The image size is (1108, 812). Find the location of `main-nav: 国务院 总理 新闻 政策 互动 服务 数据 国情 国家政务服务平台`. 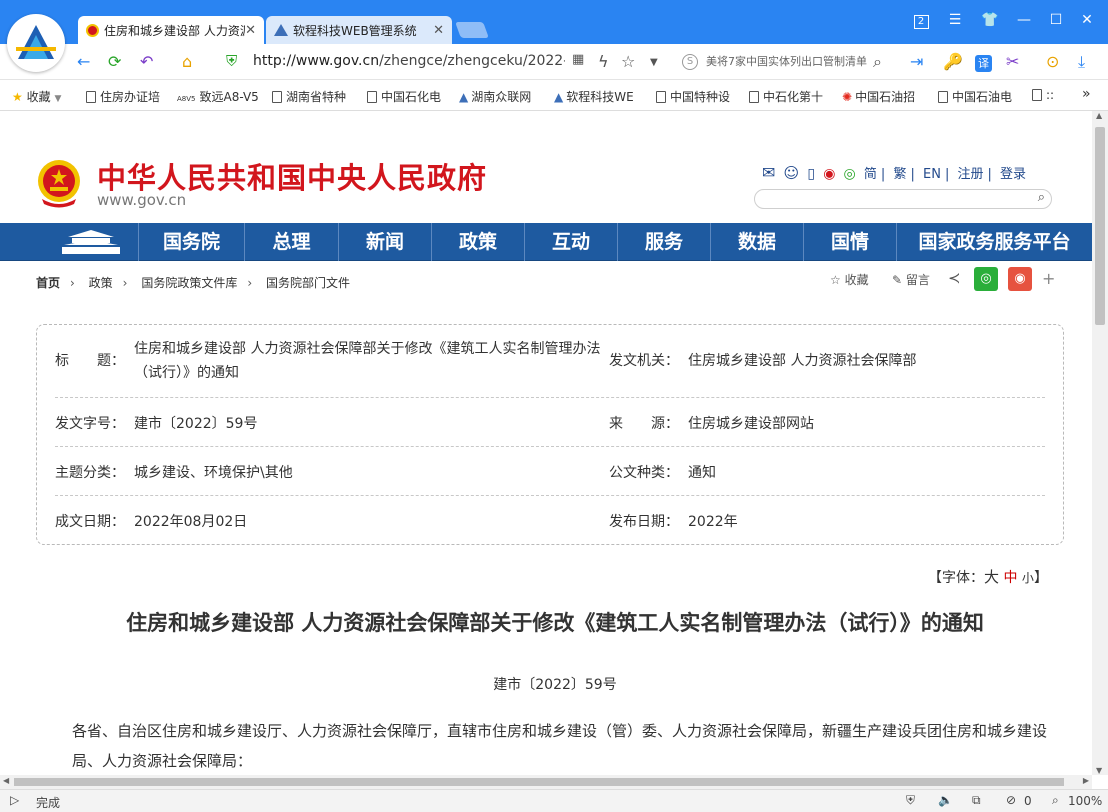

main-nav: 国务院 总理 新闻 政策 互动 服务 数据 国情 国家政务服务平台 is located at coordinates (546, 242).